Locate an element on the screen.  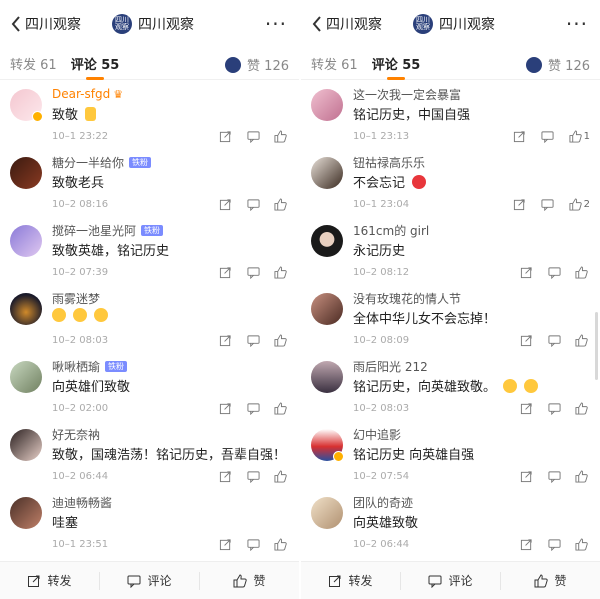
like-button: 2 is located at coordinates (579, 204).